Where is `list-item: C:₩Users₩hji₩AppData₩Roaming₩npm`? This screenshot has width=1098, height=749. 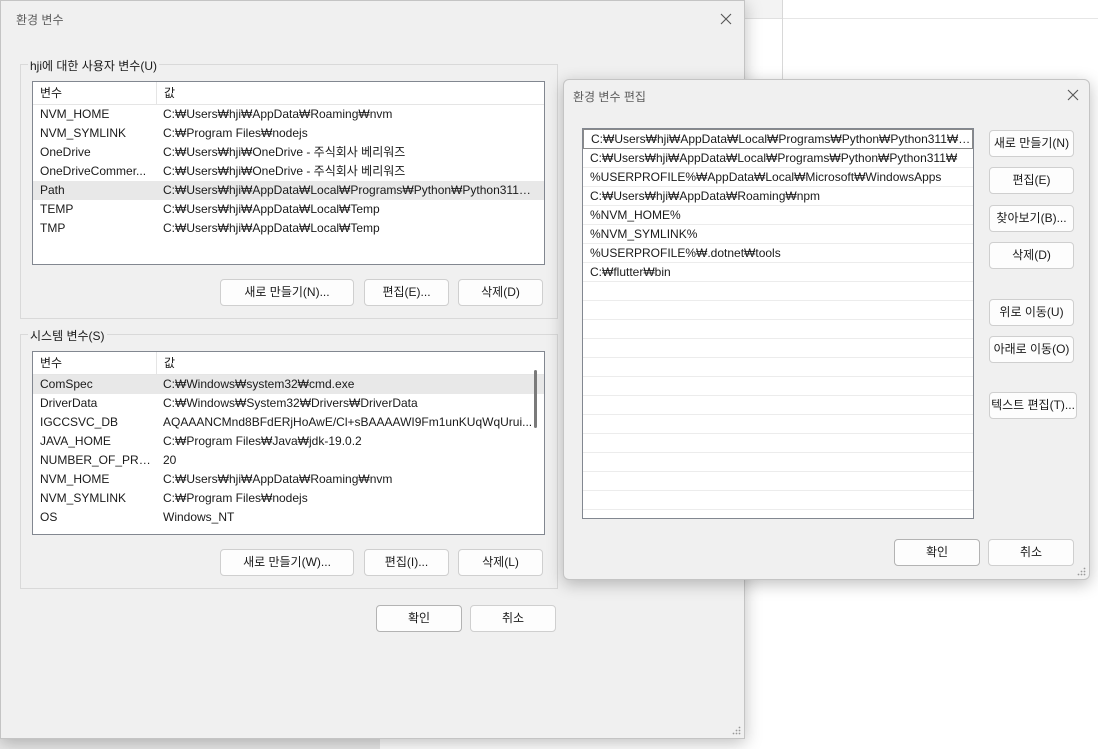 list-item: C:₩Users₩hji₩AppData₩Roaming₩npm is located at coordinates (778, 196).